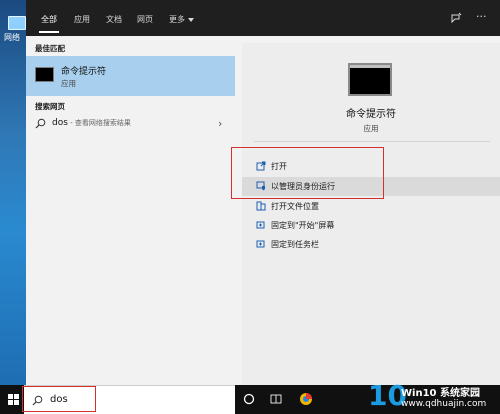 Image resolution: width=500 pixels, height=414 pixels. Describe the element at coordinates (370, 79) in the screenshot. I see `command-prompt-large-icon` at that location.